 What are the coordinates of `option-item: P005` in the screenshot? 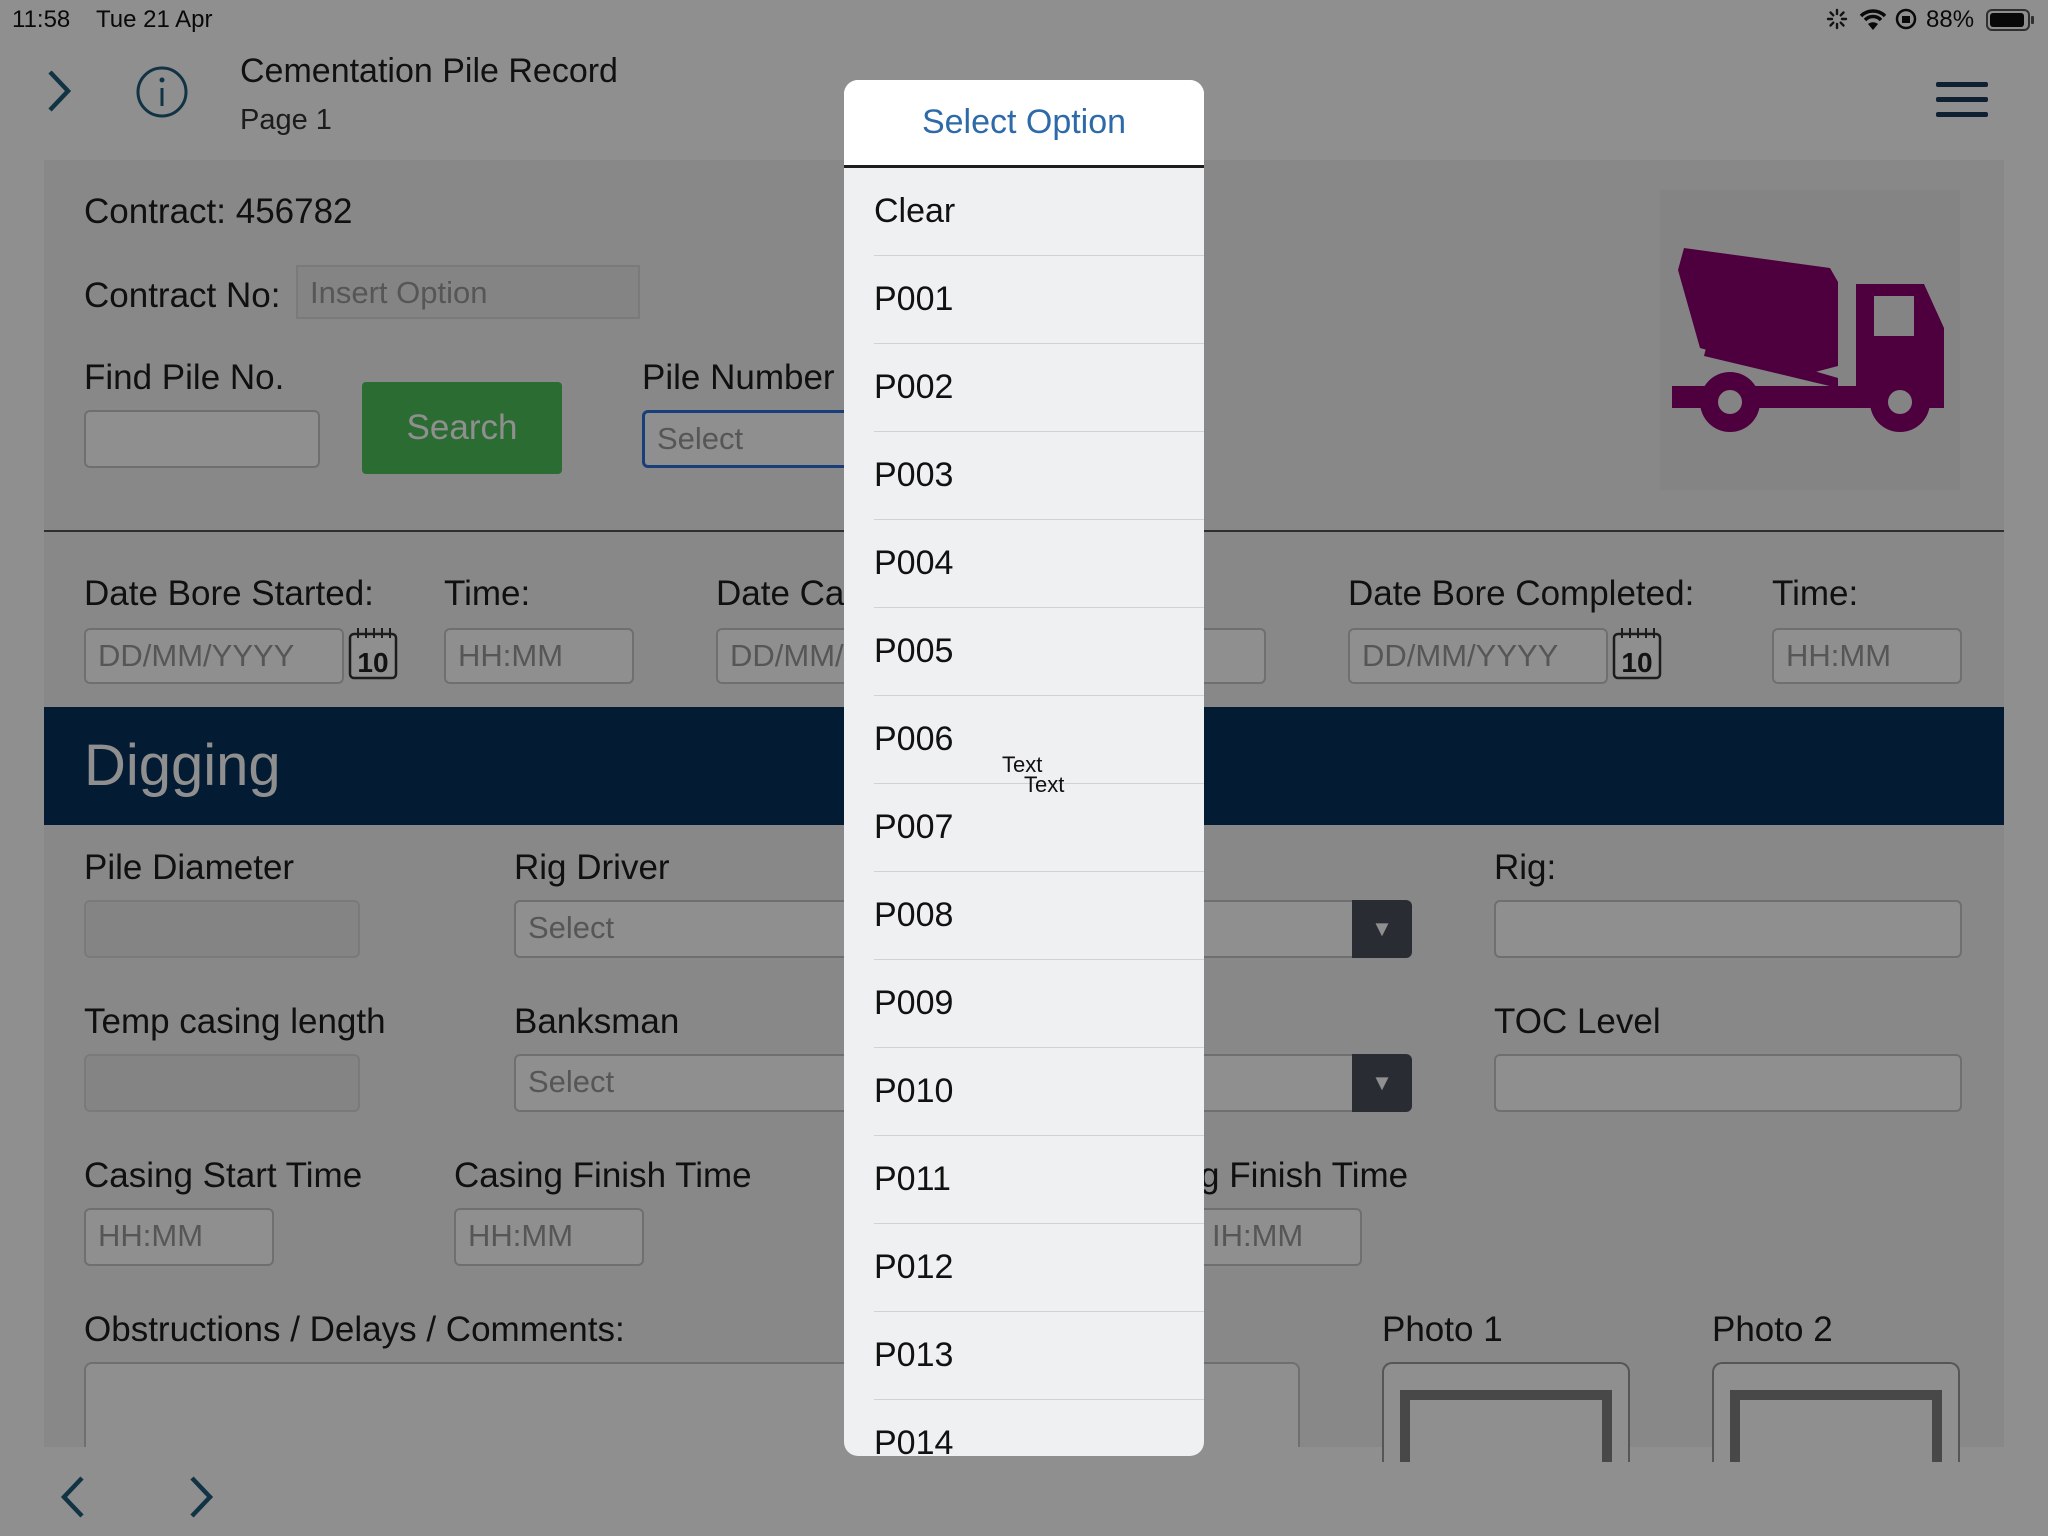 It's located at (1039, 652).